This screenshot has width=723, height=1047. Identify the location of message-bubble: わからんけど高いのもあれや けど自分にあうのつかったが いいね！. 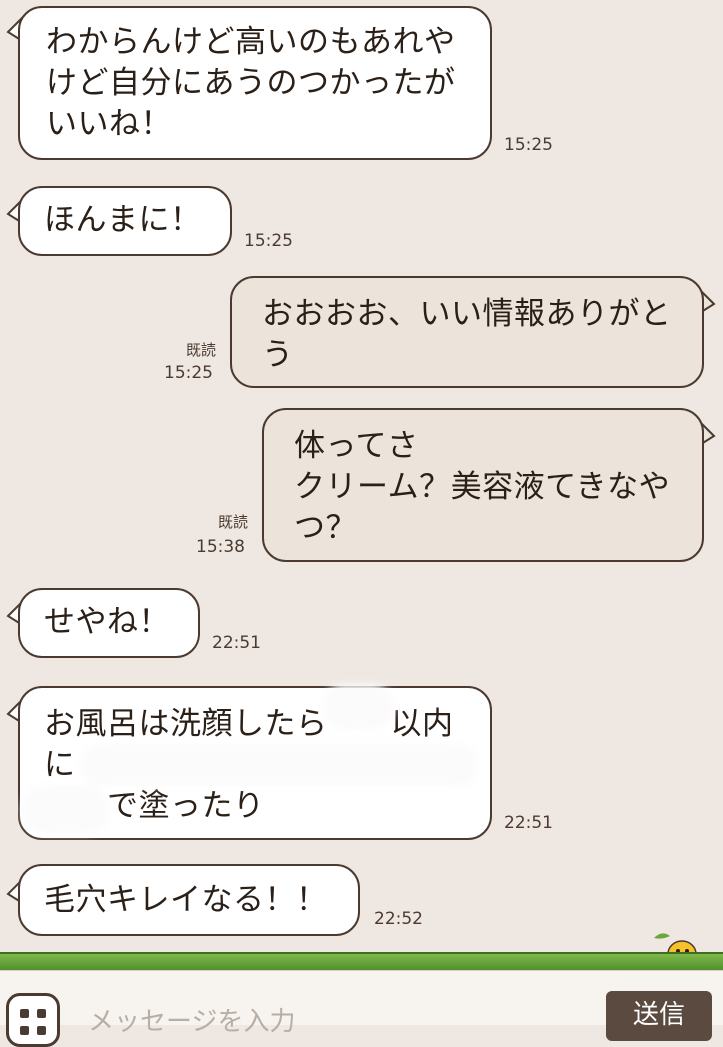
(255, 83).